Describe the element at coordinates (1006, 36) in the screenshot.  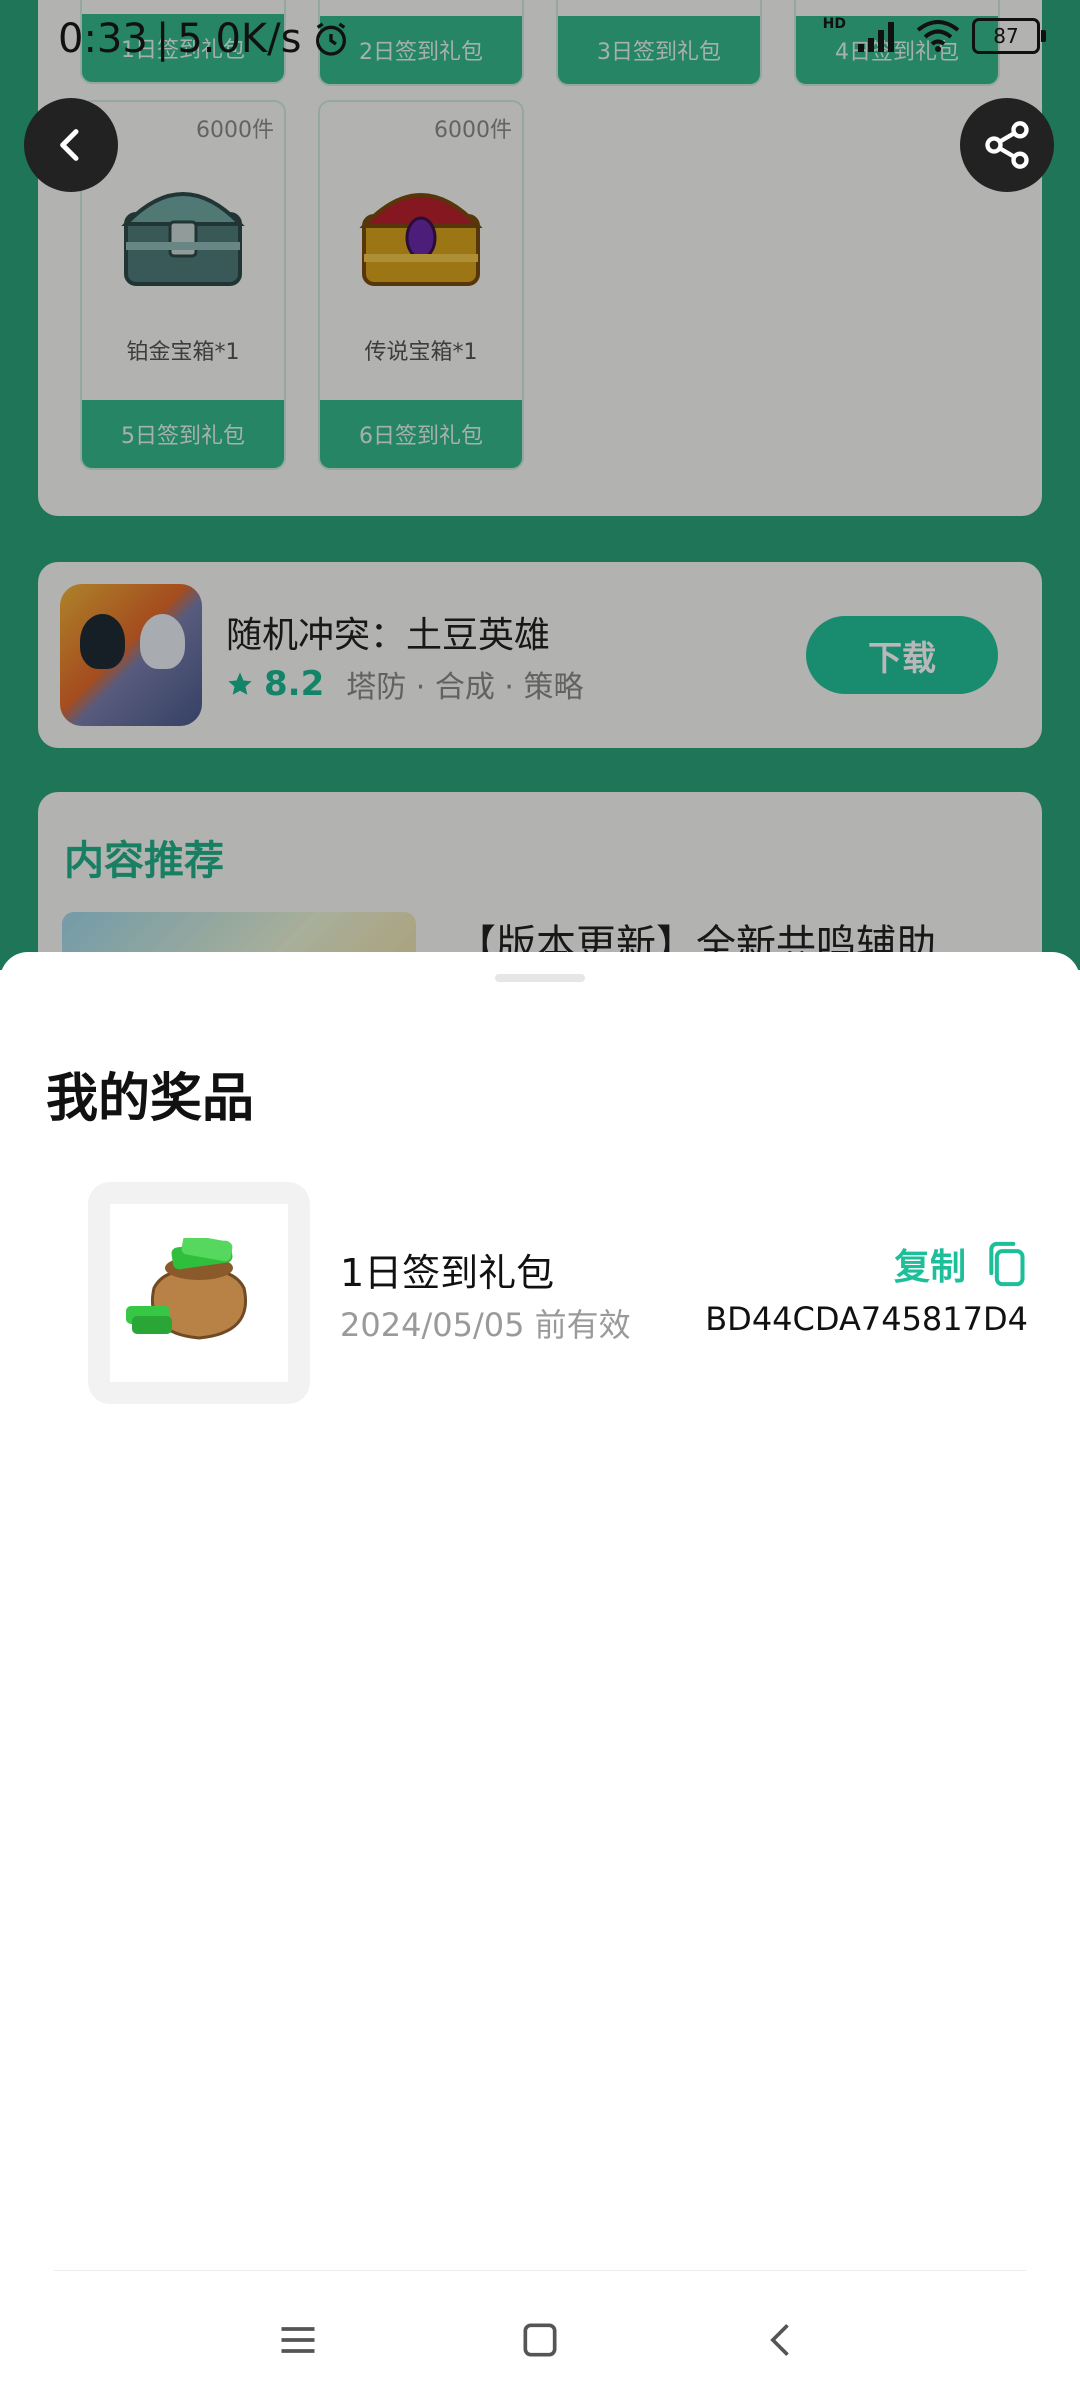
I see `battery-level: 87` at that location.